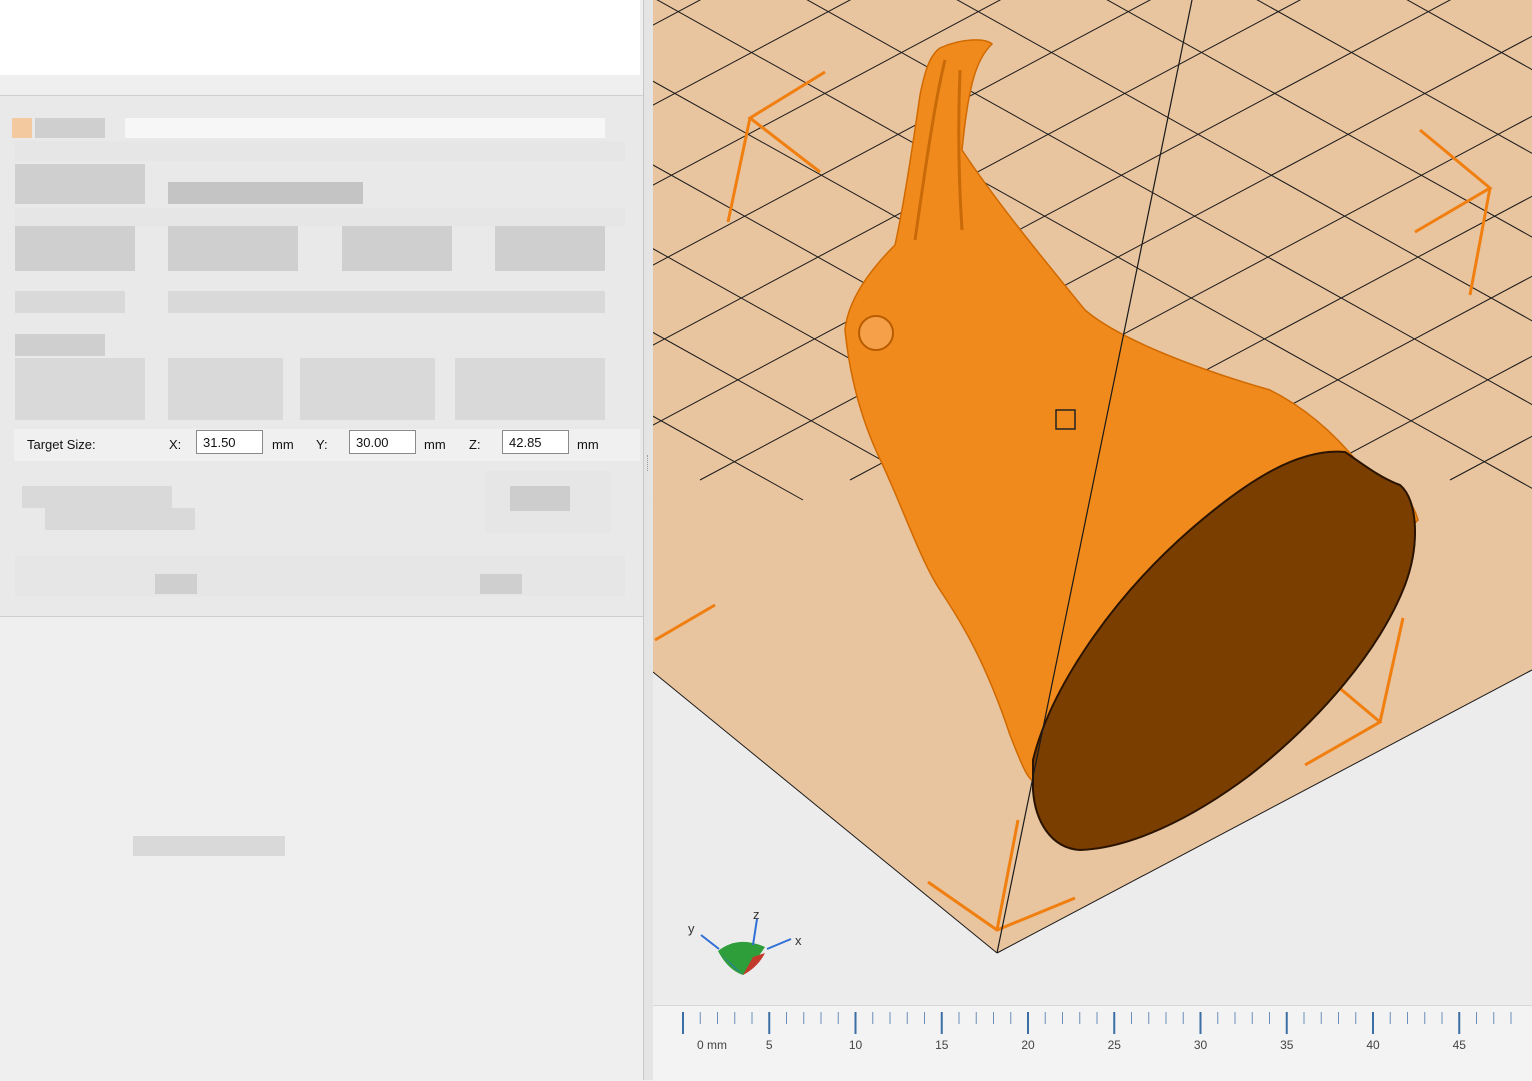 This screenshot has width=1532, height=1081. What do you see at coordinates (22, 128) in the screenshot?
I see `dialog-icon` at bounding box center [22, 128].